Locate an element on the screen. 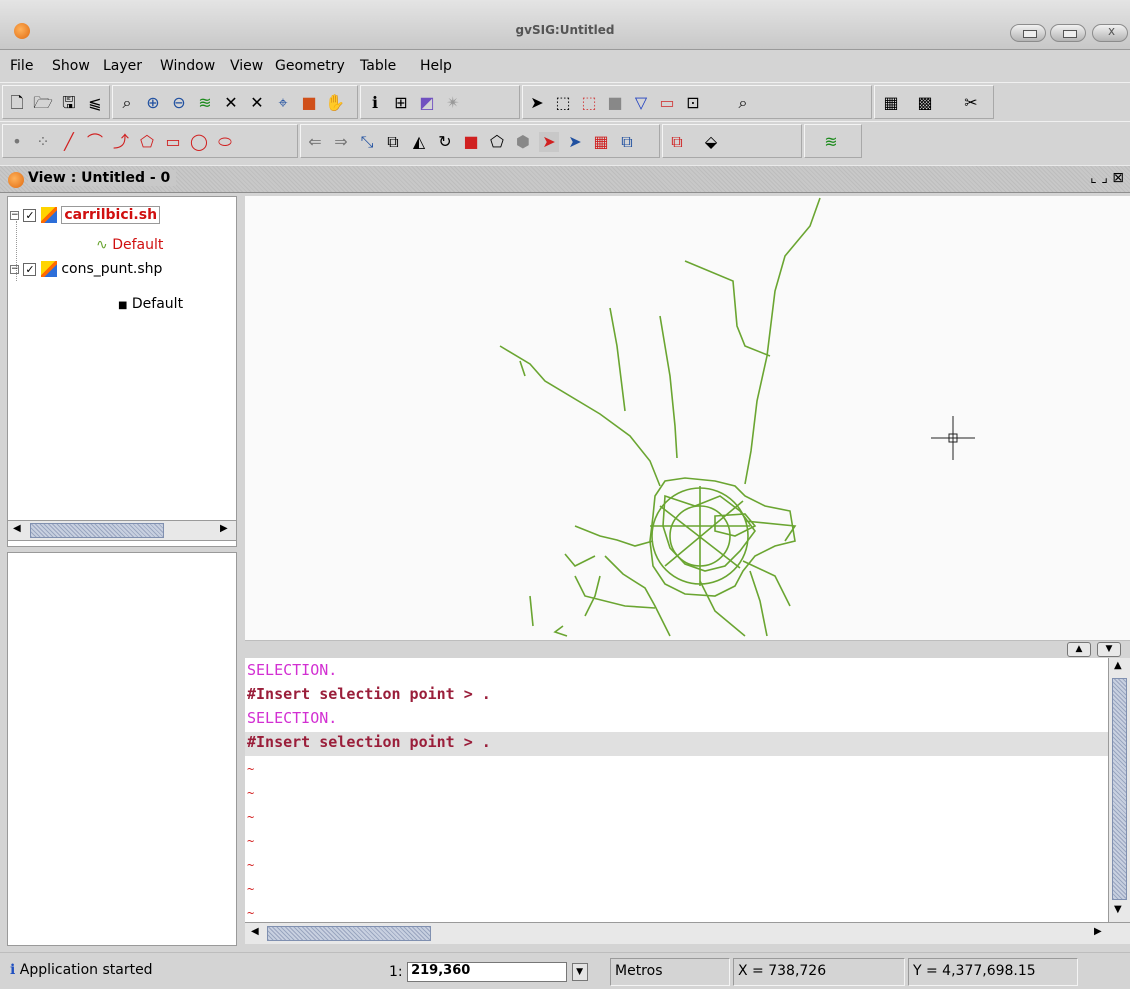 This screenshot has width=1130, height=989. open-file-icon: 🗁 is located at coordinates (43, 103).